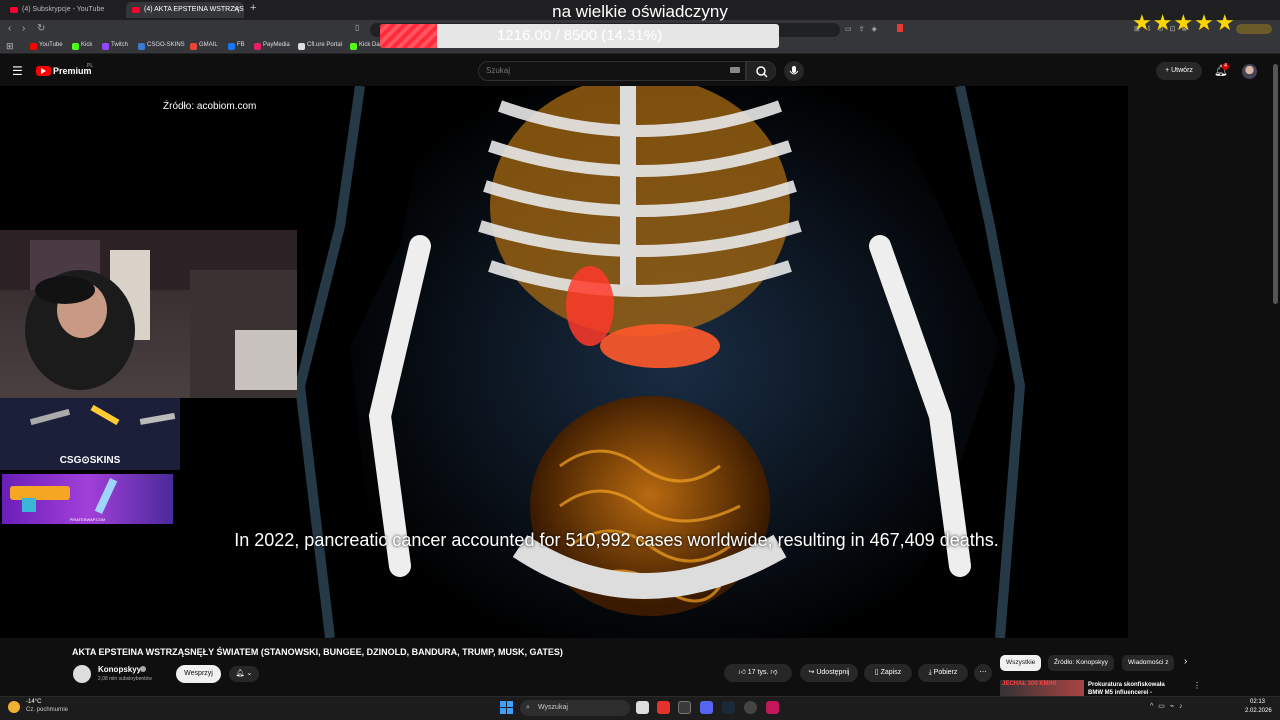  I want to click on bell-icon: 🔔︎, so click(240, 673).